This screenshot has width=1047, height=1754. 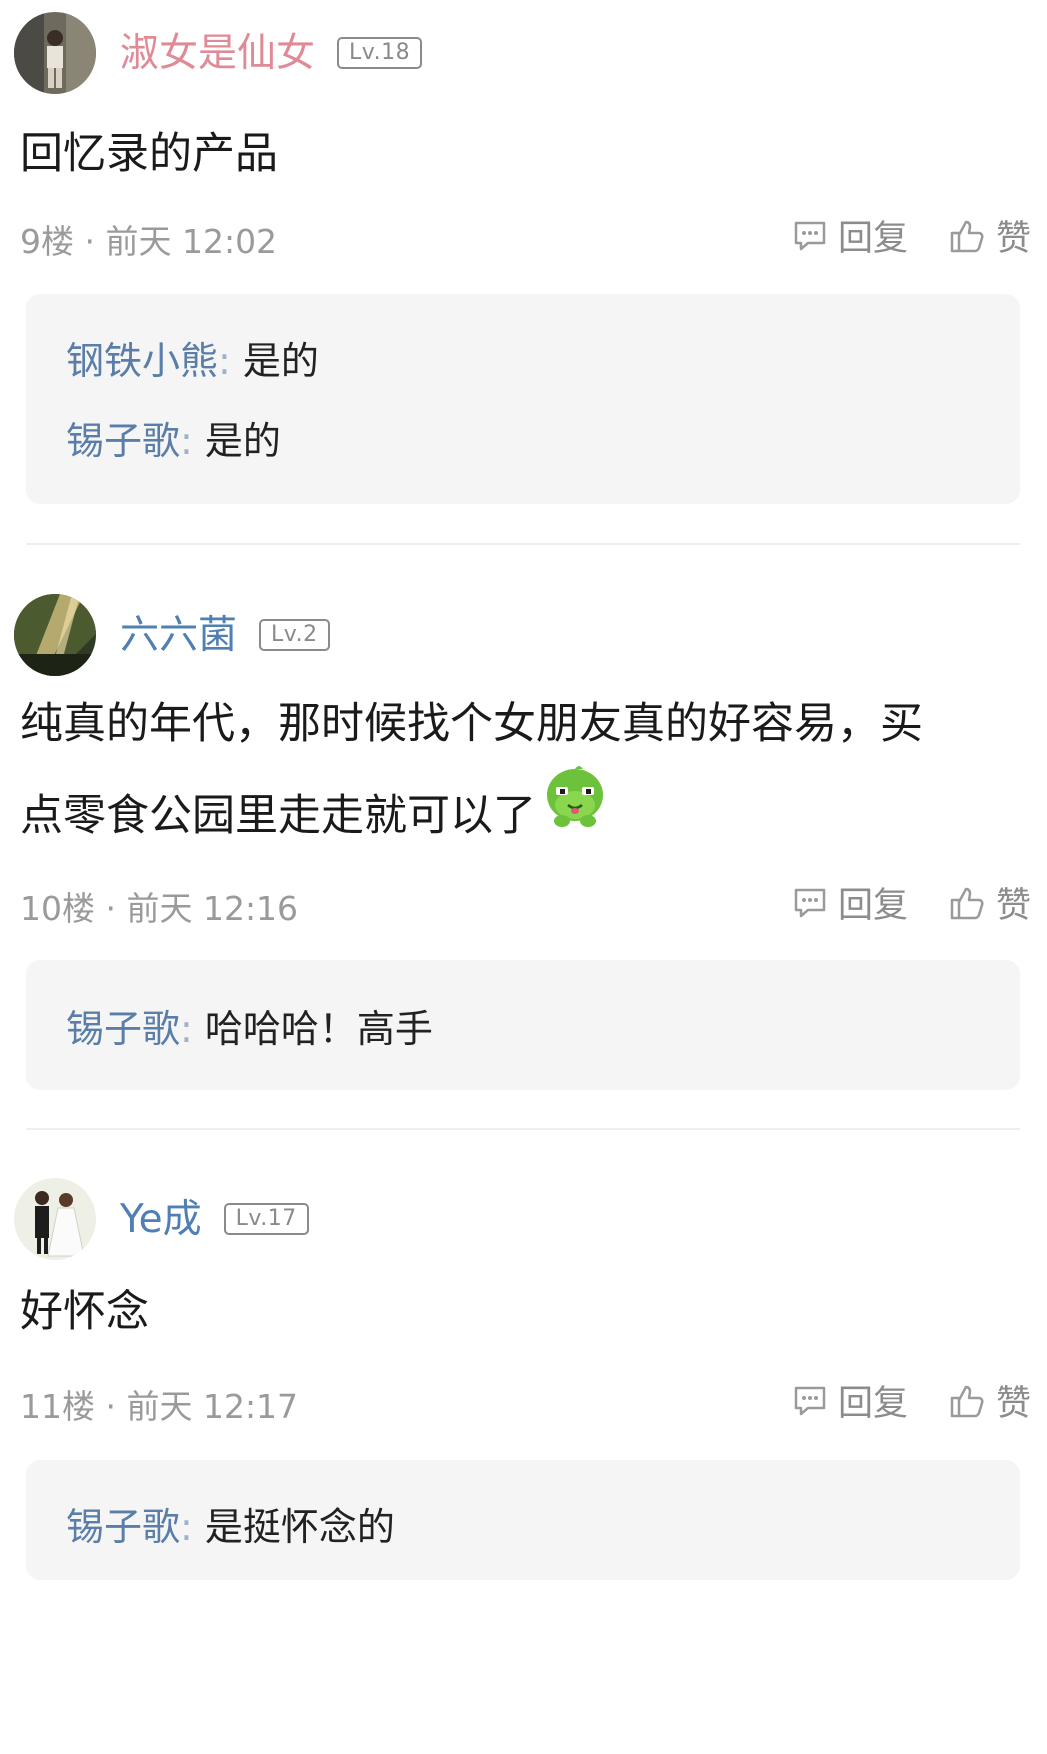 I want to click on post-header: Ye成 Lv.17, so click(x=161, y=1219).